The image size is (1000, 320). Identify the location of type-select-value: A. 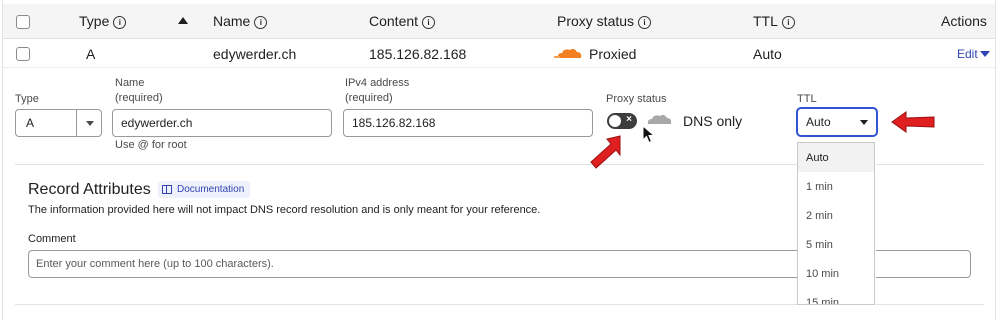
(30, 123).